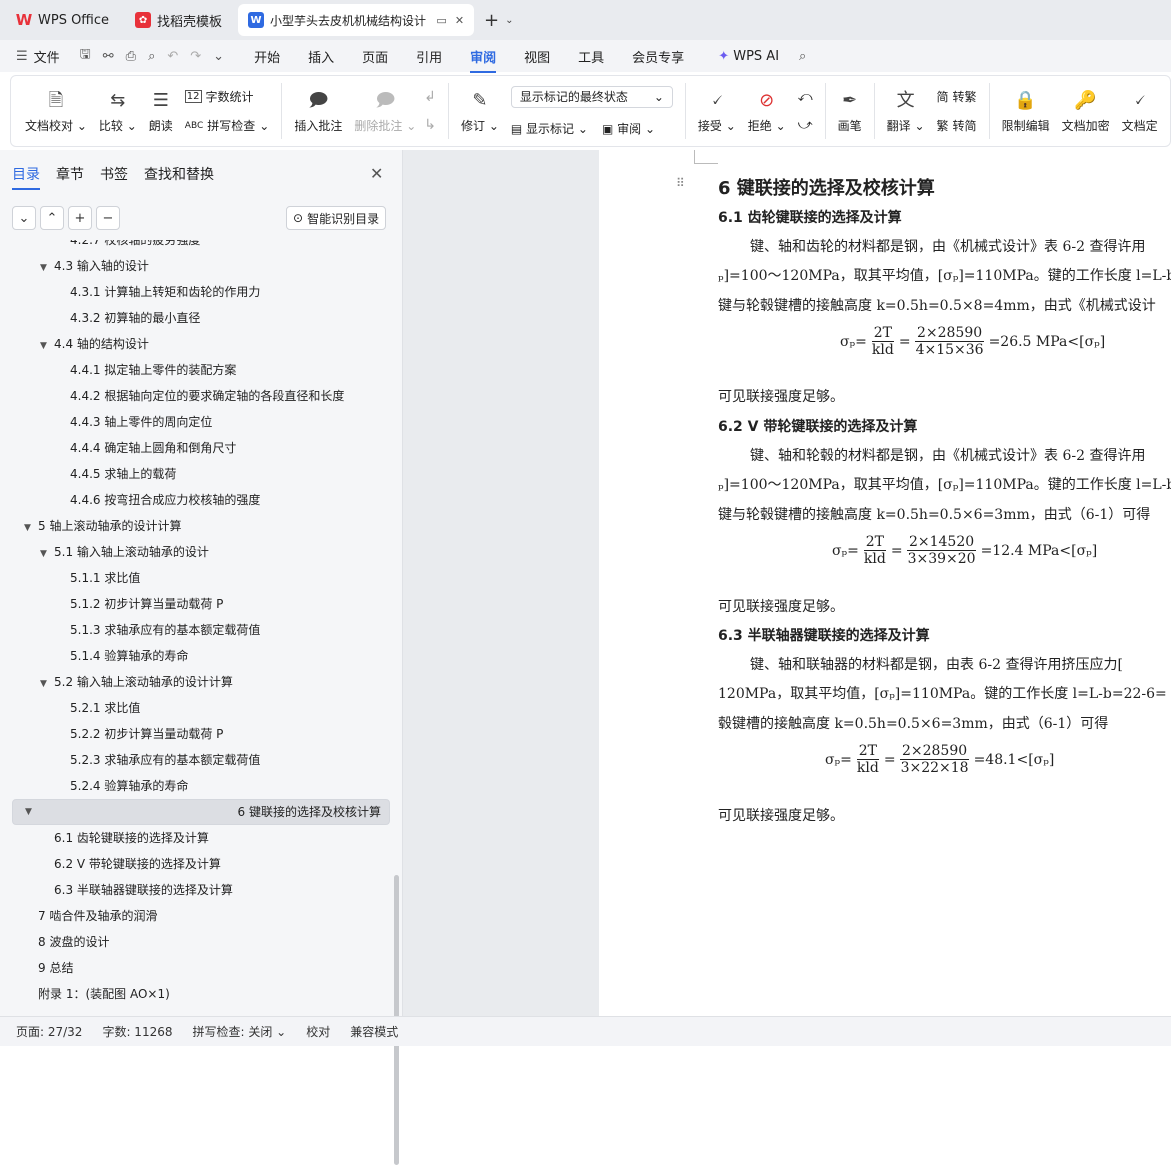  Describe the element at coordinates (195, 56) in the screenshot. I see `redo-icon: ↷` at that location.